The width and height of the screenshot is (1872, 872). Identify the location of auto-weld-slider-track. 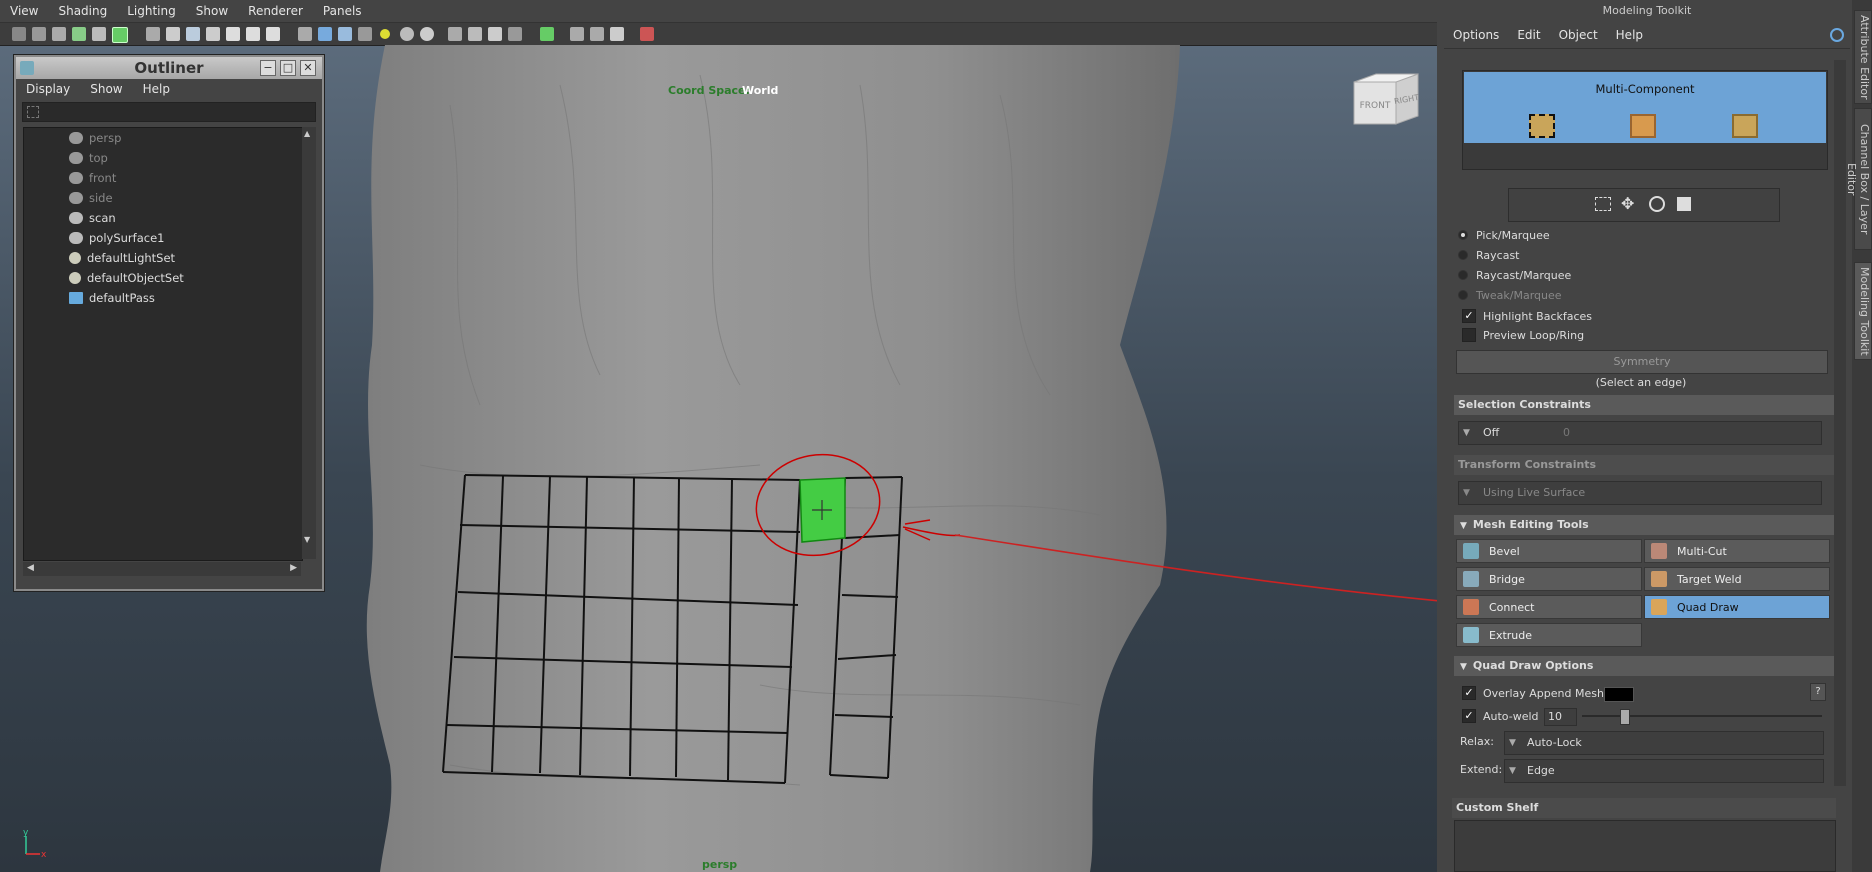
(1702, 716).